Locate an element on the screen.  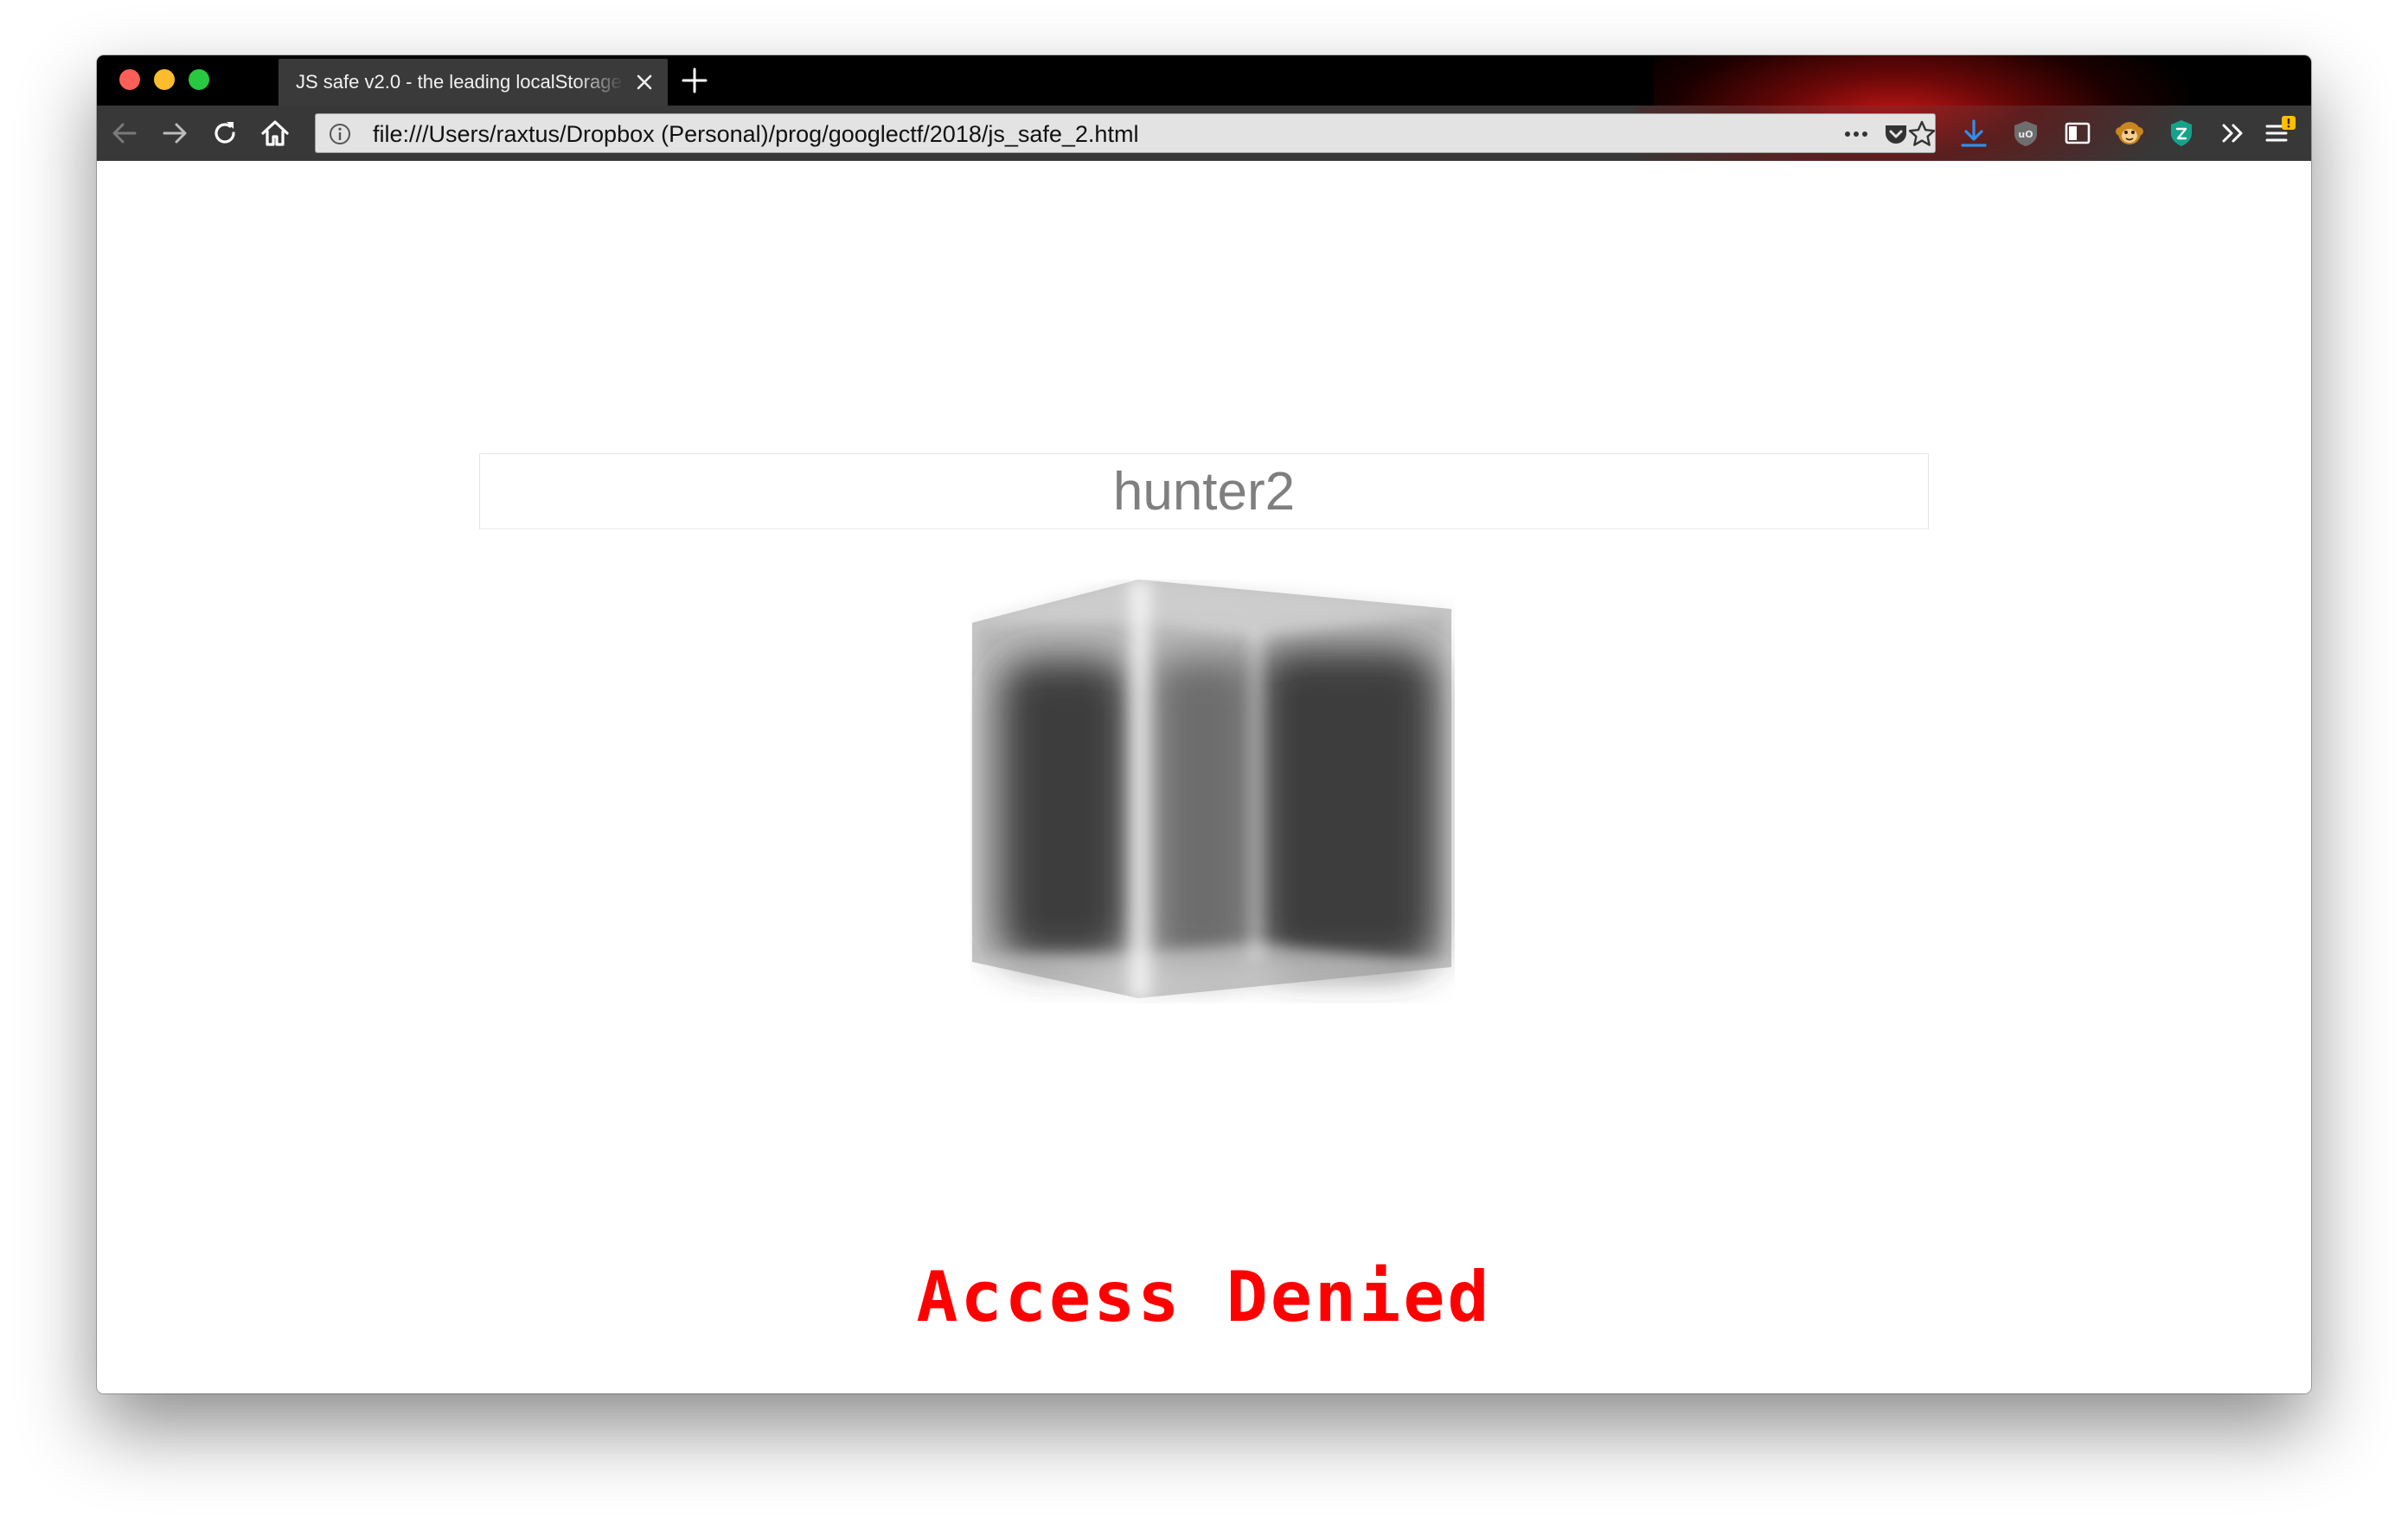
page-actions-button is located at coordinates (1856, 134).